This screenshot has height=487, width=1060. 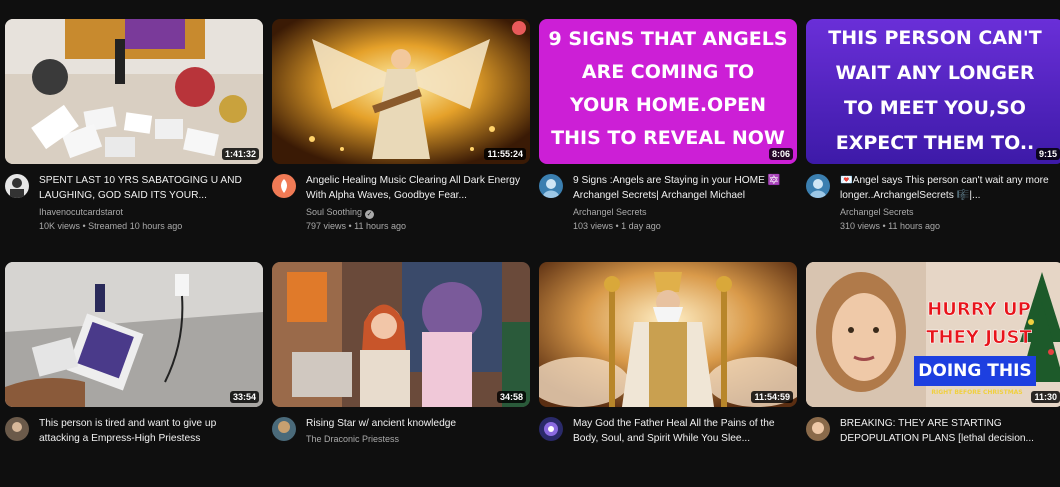 I want to click on video-stats: 10K views • Streamed 10 hours ago, so click(x=111, y=226).